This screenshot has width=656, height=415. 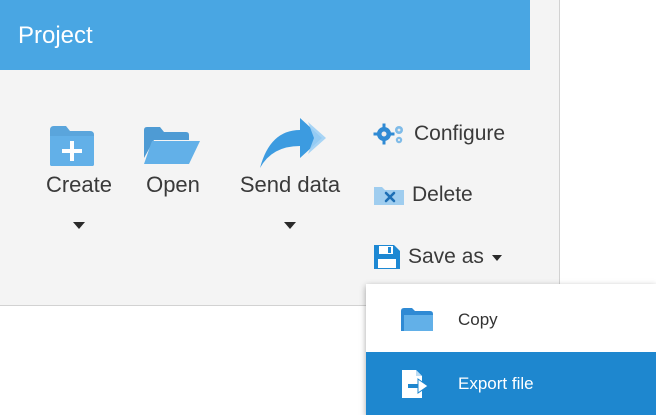 What do you see at coordinates (478, 319) in the screenshot?
I see `menu-item-copy-label: Copy` at bounding box center [478, 319].